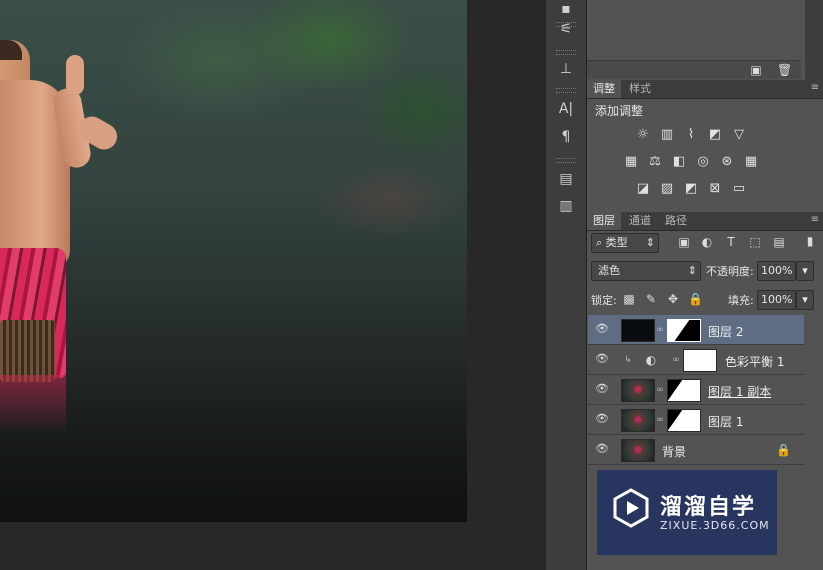 The height and width of the screenshot is (570, 823). What do you see at coordinates (694, 69) in the screenshot?
I see `history-panel-footer: ▣ 🗑` at bounding box center [694, 69].